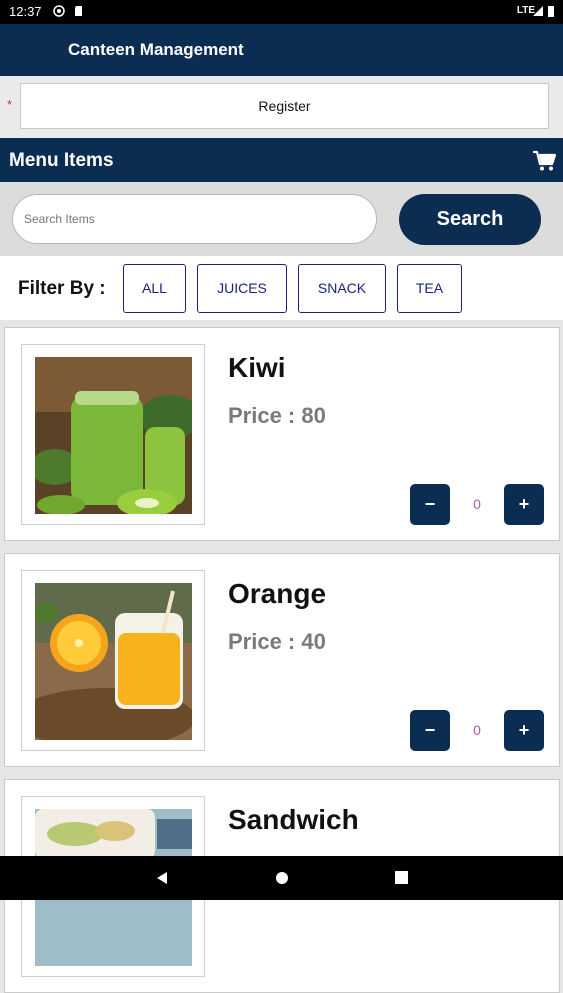 Image resolution: width=563 pixels, height=993 pixels. I want to click on sd-card-icon, so click(78, 11).